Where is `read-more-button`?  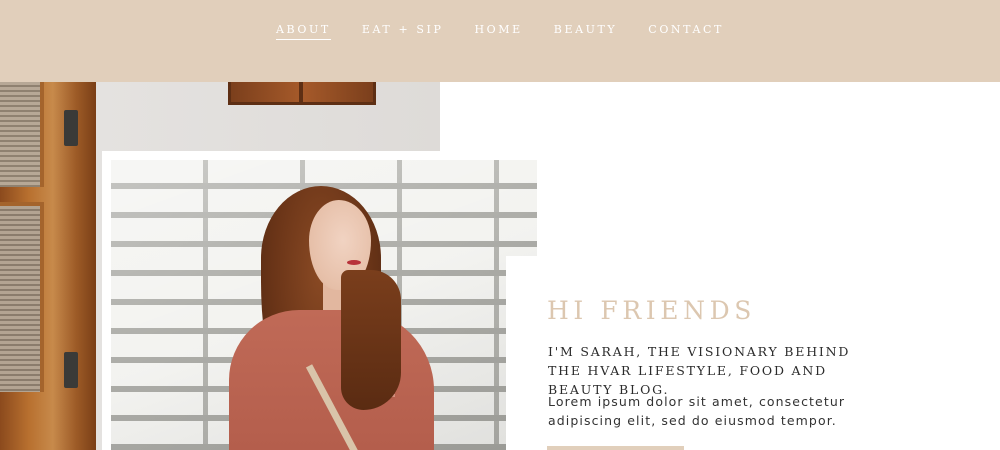 read-more-button is located at coordinates (615, 448).